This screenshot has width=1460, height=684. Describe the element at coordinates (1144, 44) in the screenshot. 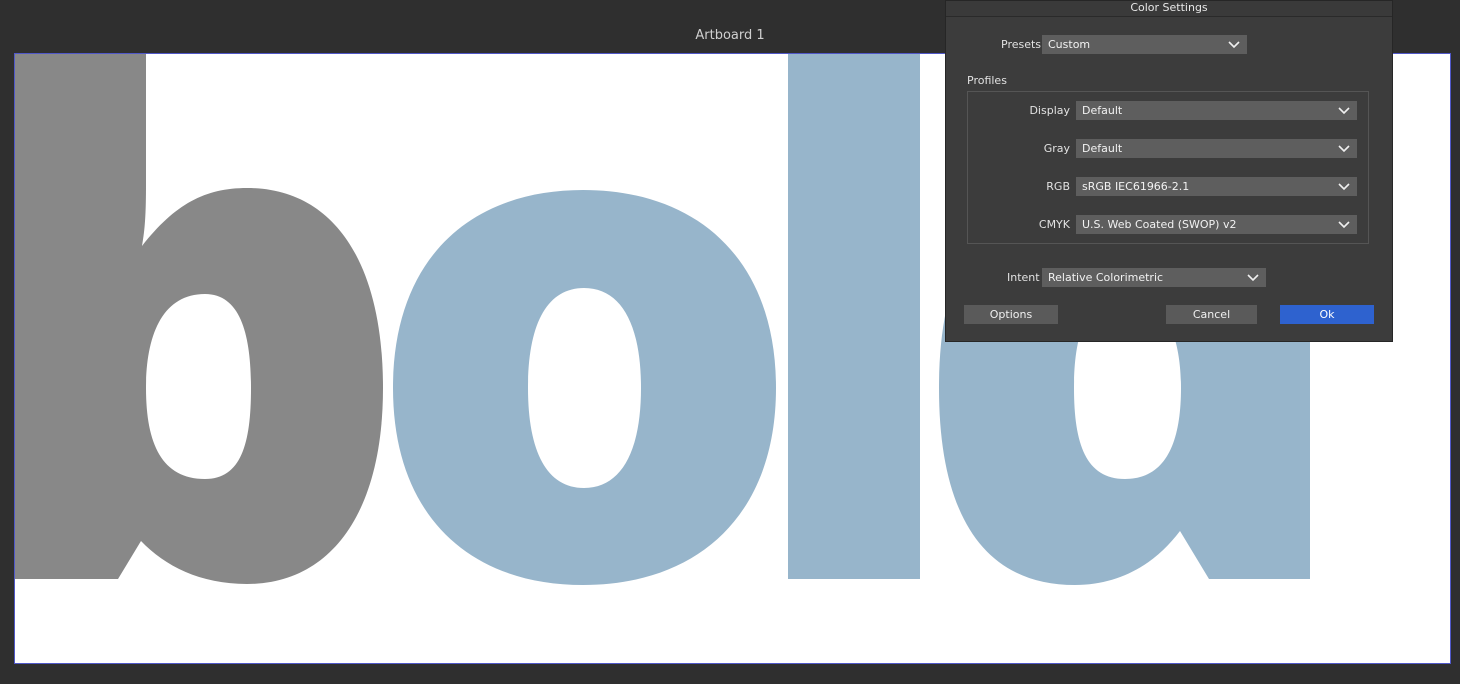

I see `presets-select: Custom` at that location.